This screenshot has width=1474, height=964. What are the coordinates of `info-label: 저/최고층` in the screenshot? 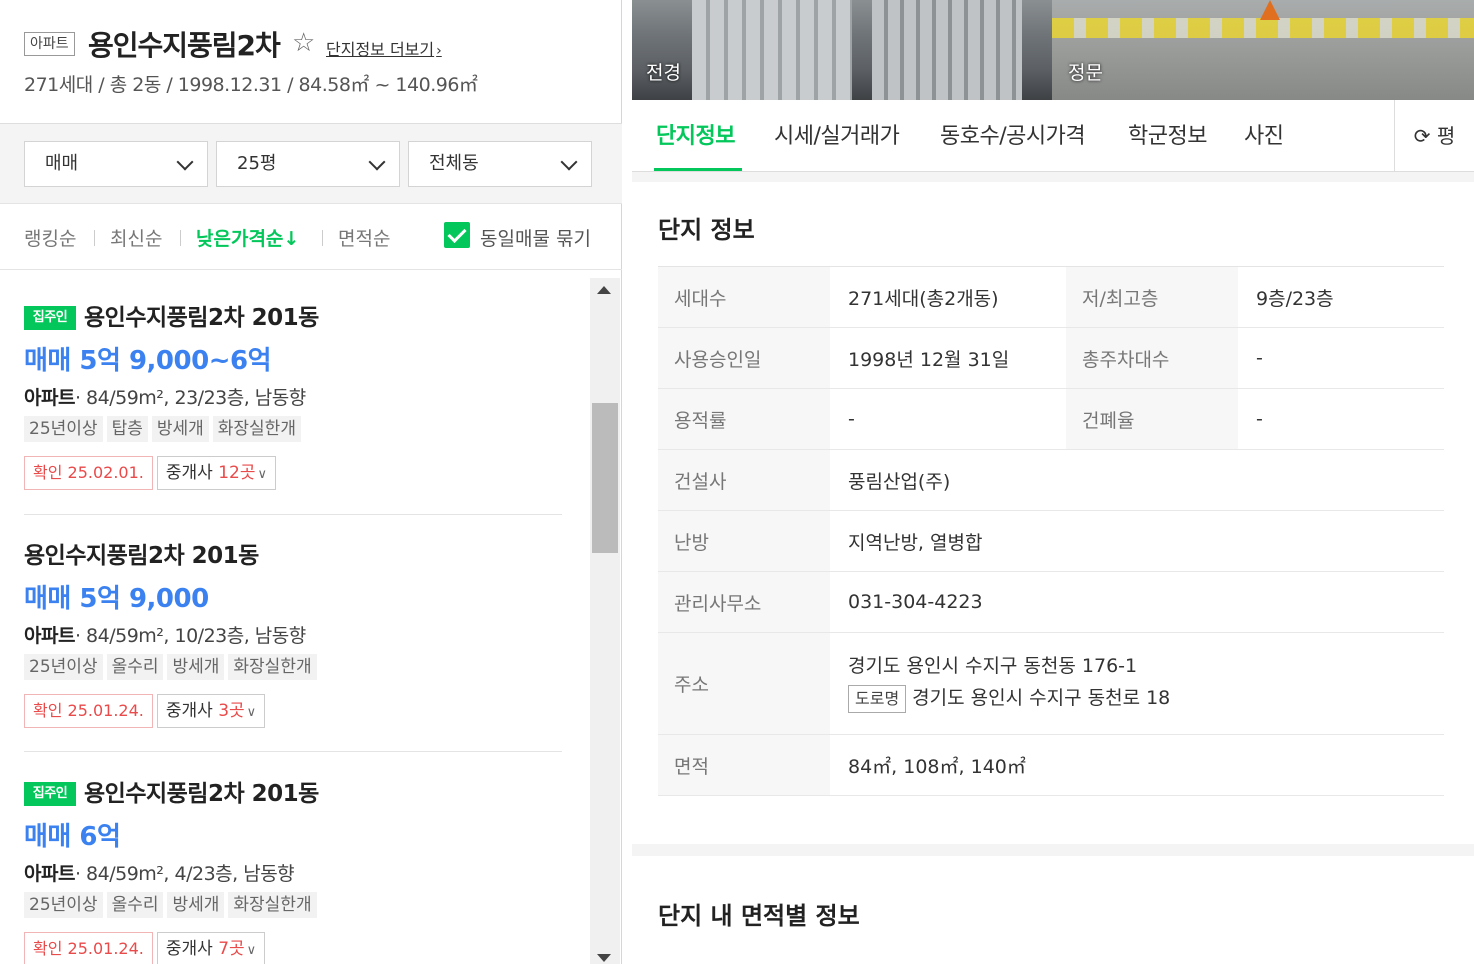 It's located at (1152, 297).